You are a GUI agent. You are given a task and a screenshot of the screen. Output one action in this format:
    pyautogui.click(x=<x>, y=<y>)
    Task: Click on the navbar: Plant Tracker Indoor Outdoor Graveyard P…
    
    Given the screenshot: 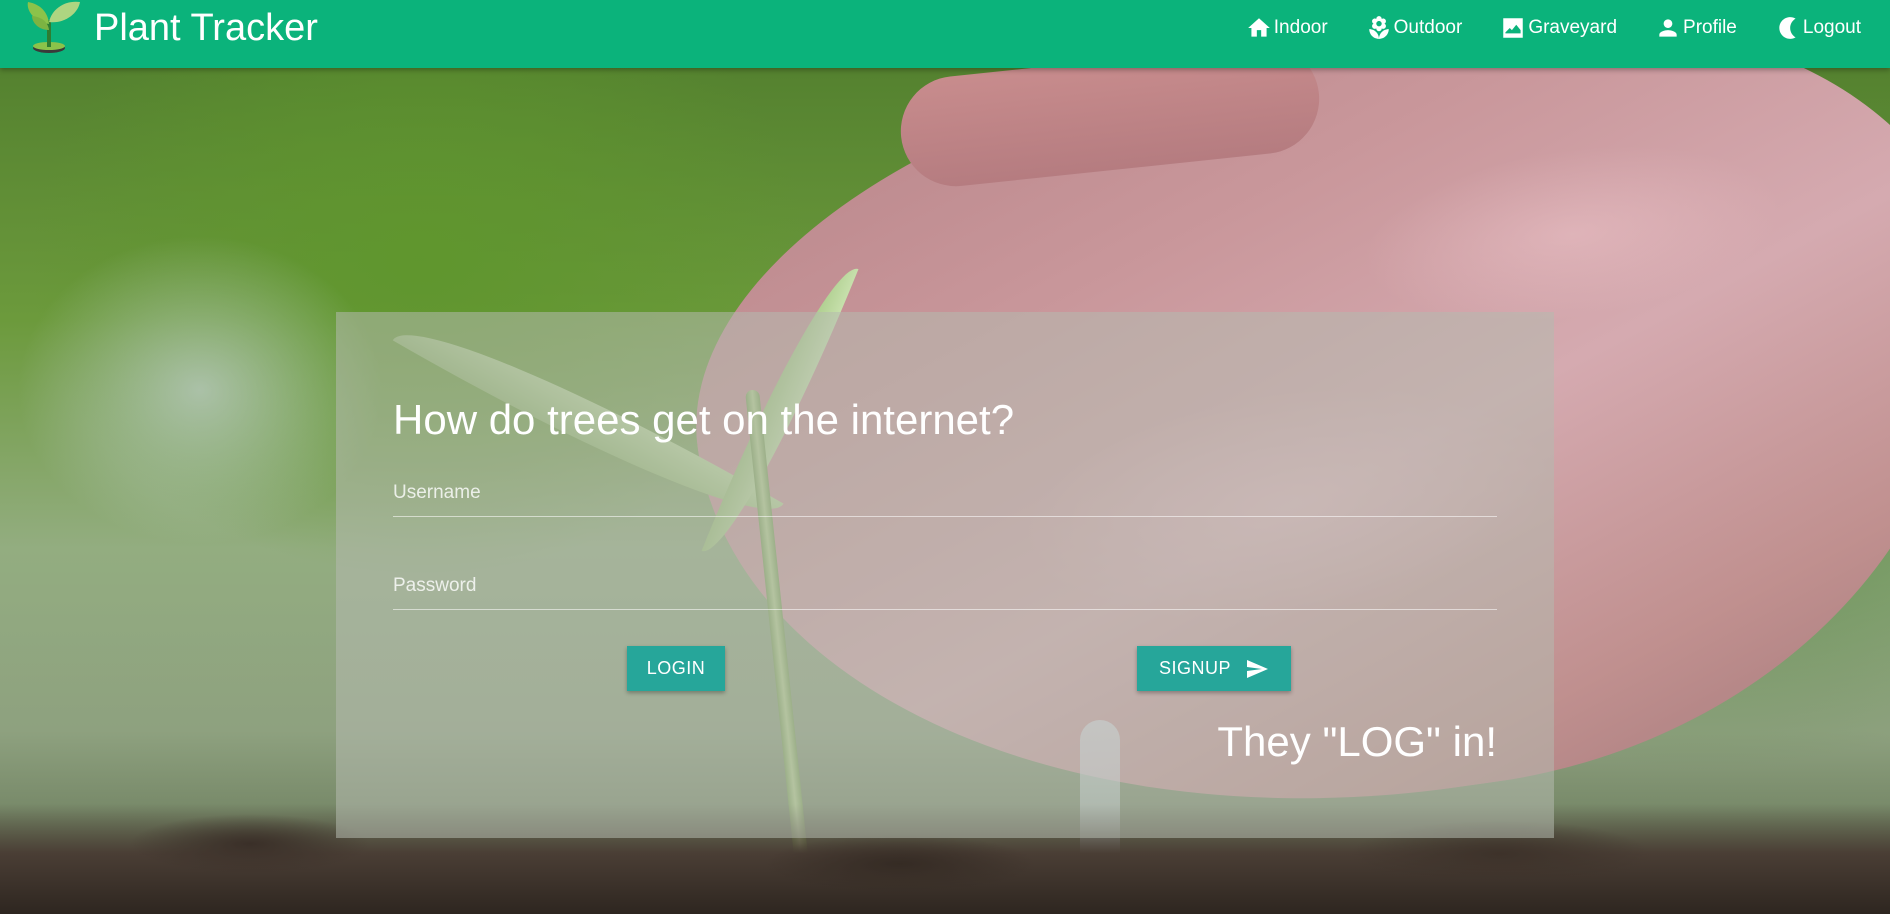 What is the action you would take?
    pyautogui.click(x=945, y=34)
    